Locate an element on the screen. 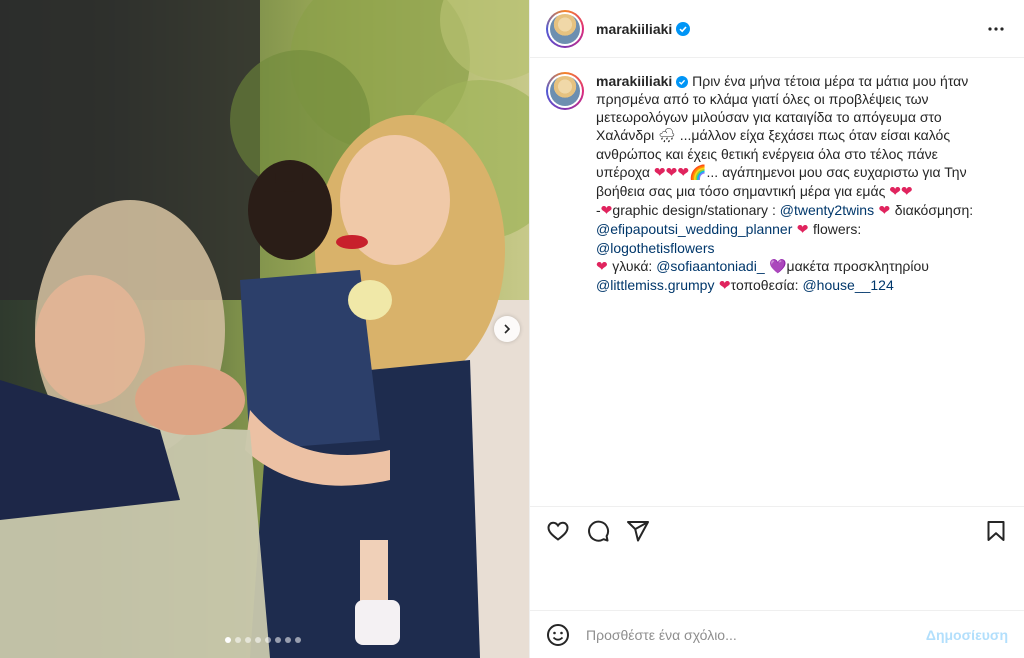 The width and height of the screenshot is (1024, 658). rainbow-emoji: 🌈 is located at coordinates (698, 173).